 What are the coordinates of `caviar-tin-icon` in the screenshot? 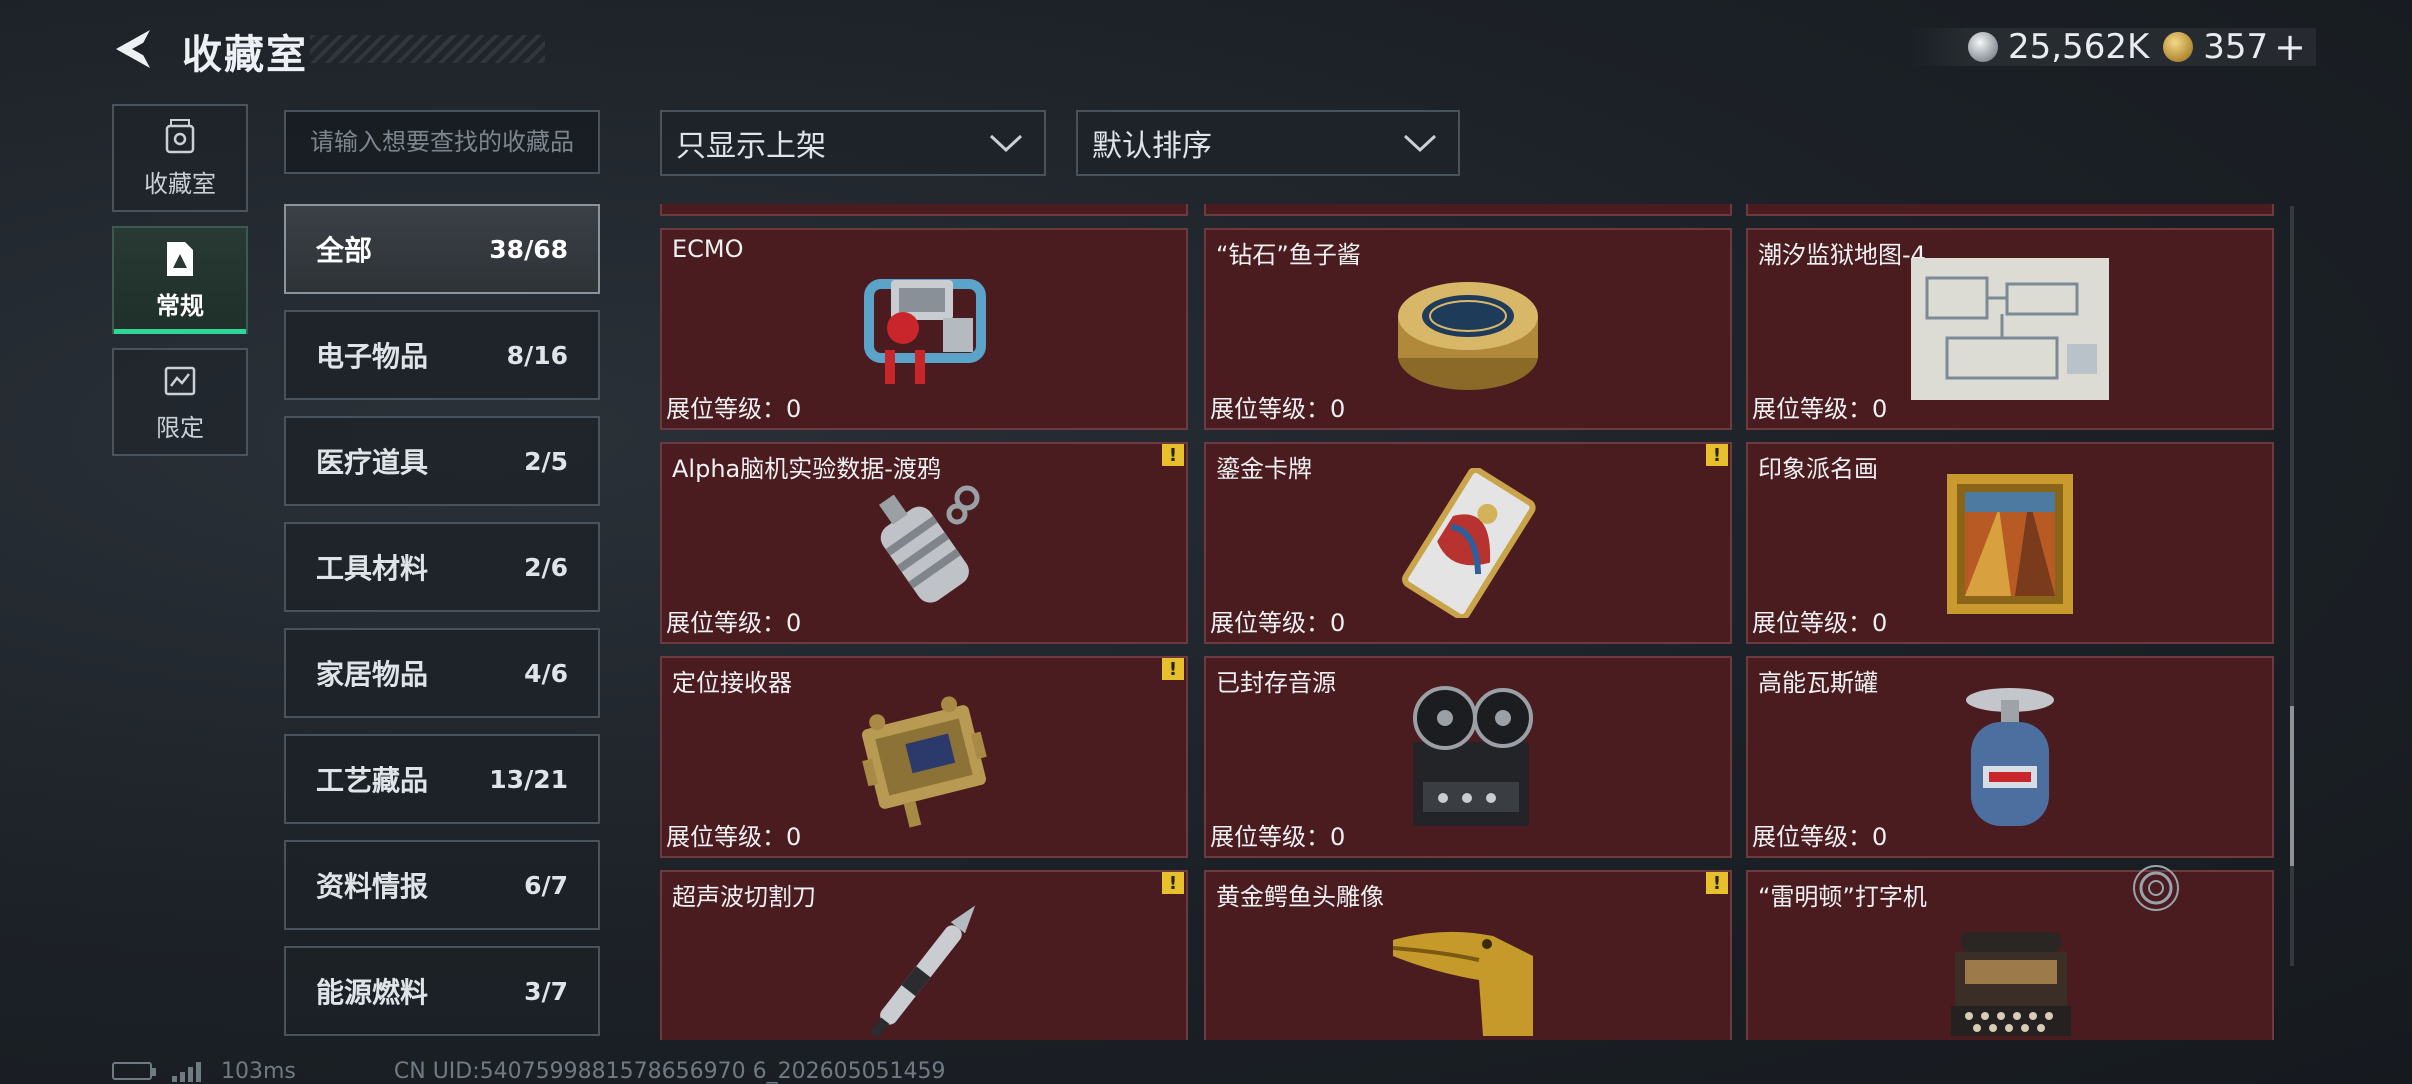 It's located at (1468, 336).